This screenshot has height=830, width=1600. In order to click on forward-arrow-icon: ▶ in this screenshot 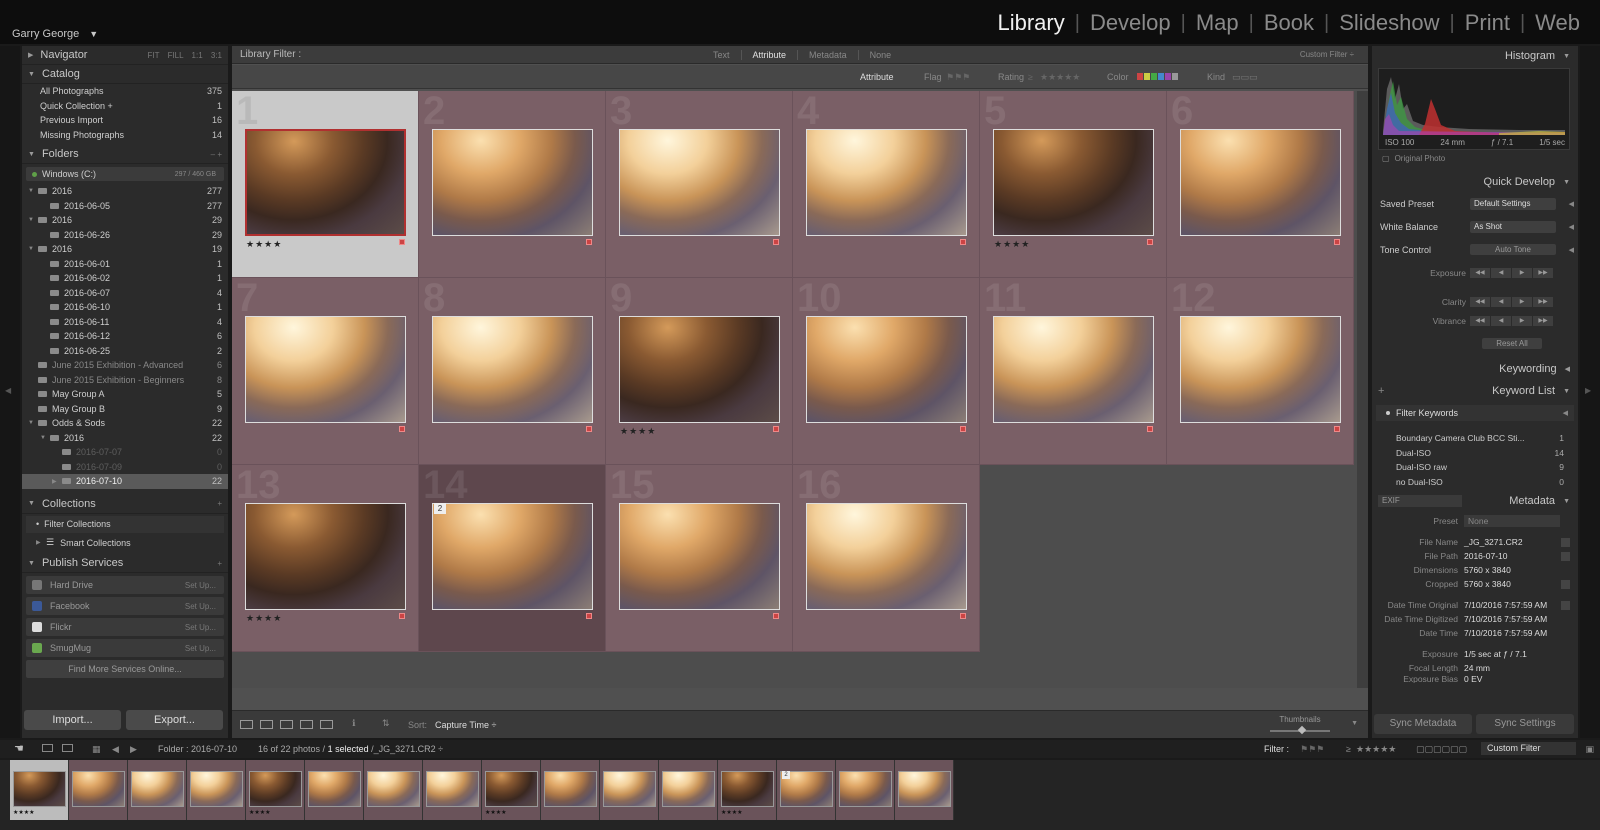, I will do `click(133, 749)`.